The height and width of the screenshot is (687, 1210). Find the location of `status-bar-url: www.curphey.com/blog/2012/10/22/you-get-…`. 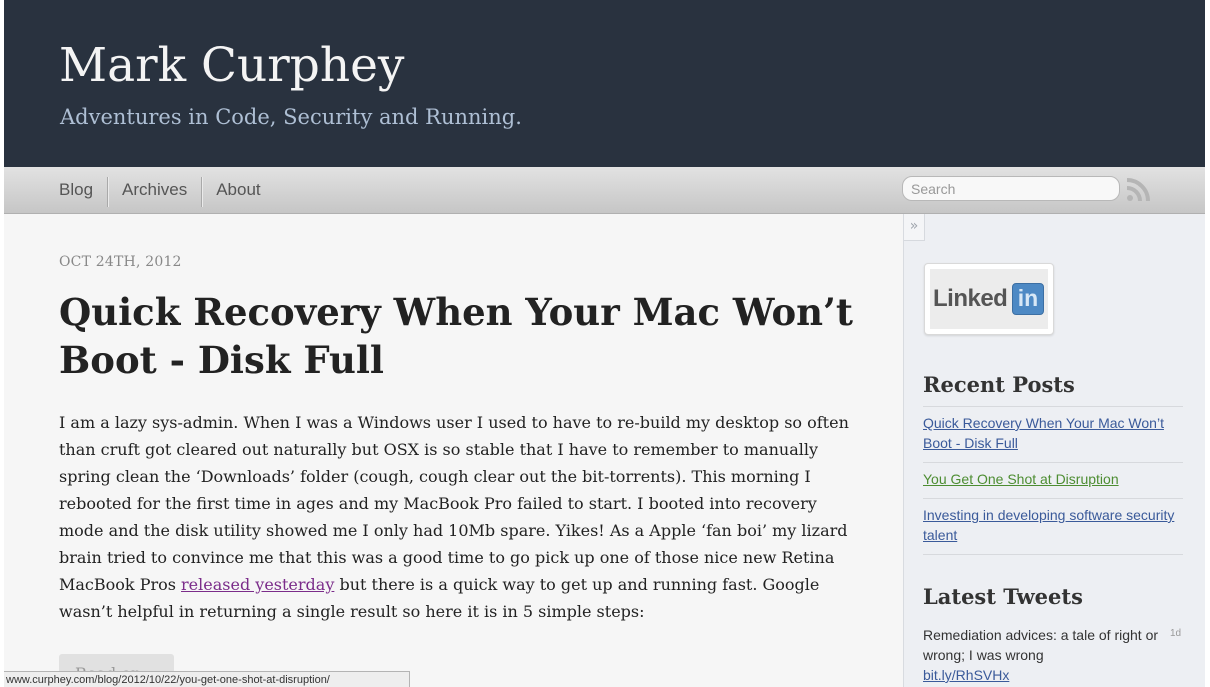

status-bar-url: www.curphey.com/blog/2012/10/22/you-get-… is located at coordinates (207, 679).